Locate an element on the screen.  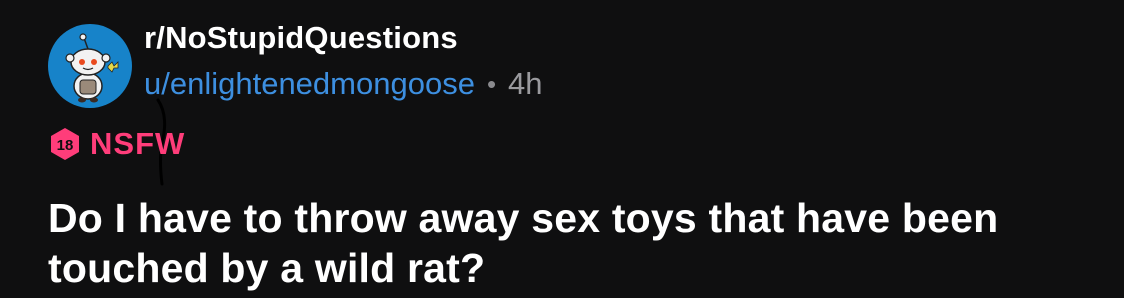
nsfw-badge-number: 18 is located at coordinates (65, 145).